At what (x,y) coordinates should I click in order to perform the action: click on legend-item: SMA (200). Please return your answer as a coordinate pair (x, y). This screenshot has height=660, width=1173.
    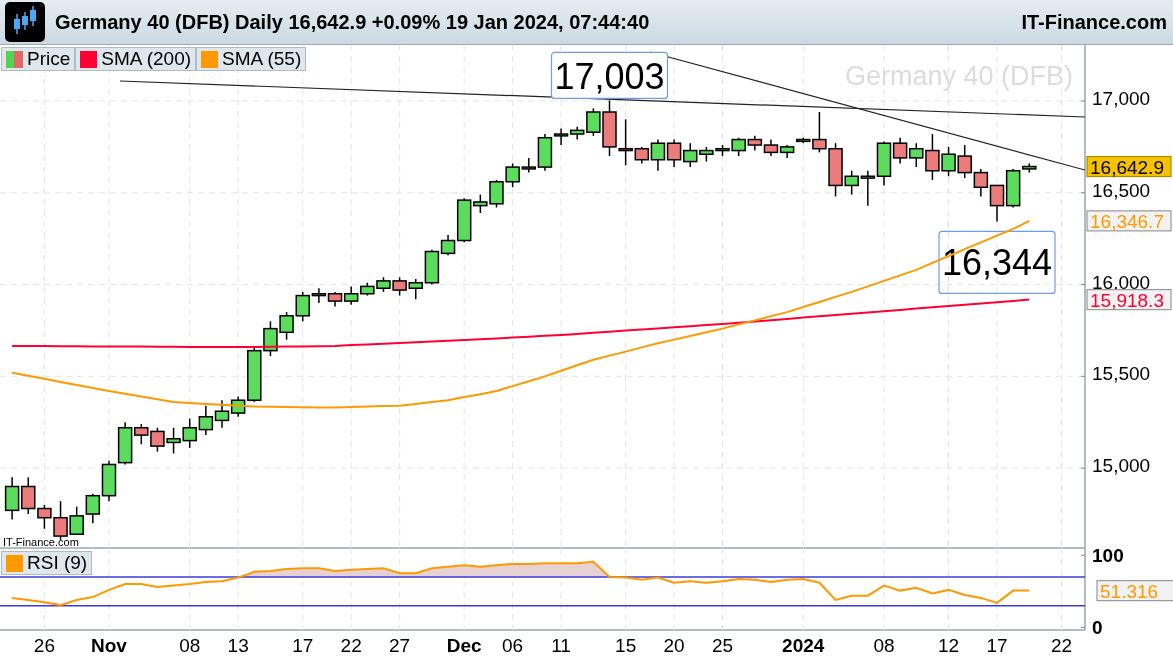
    Looking at the image, I should click on (136, 59).